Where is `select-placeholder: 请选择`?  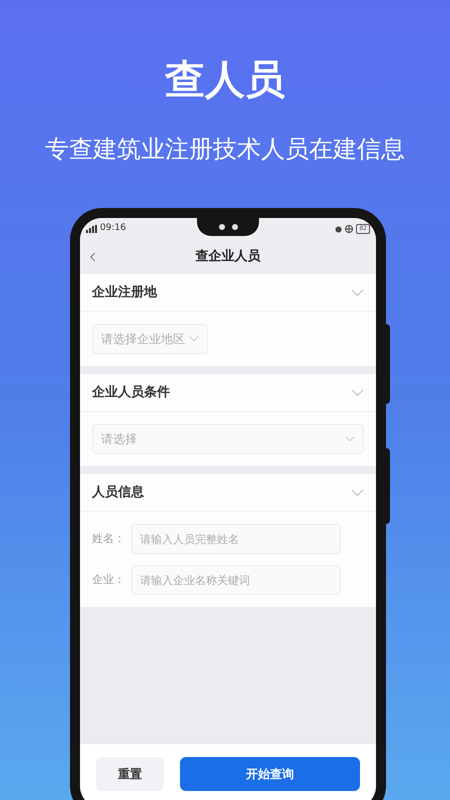
select-placeholder: 请选择 is located at coordinates (119, 439).